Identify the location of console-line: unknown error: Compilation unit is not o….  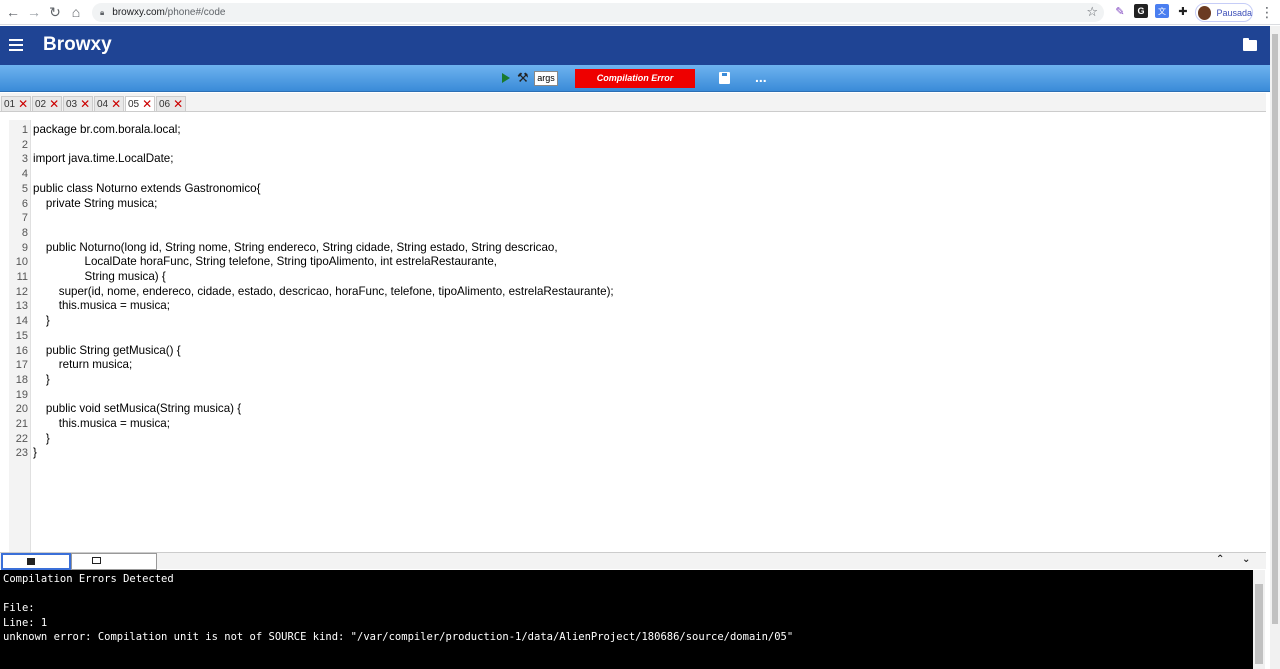
(398, 637).